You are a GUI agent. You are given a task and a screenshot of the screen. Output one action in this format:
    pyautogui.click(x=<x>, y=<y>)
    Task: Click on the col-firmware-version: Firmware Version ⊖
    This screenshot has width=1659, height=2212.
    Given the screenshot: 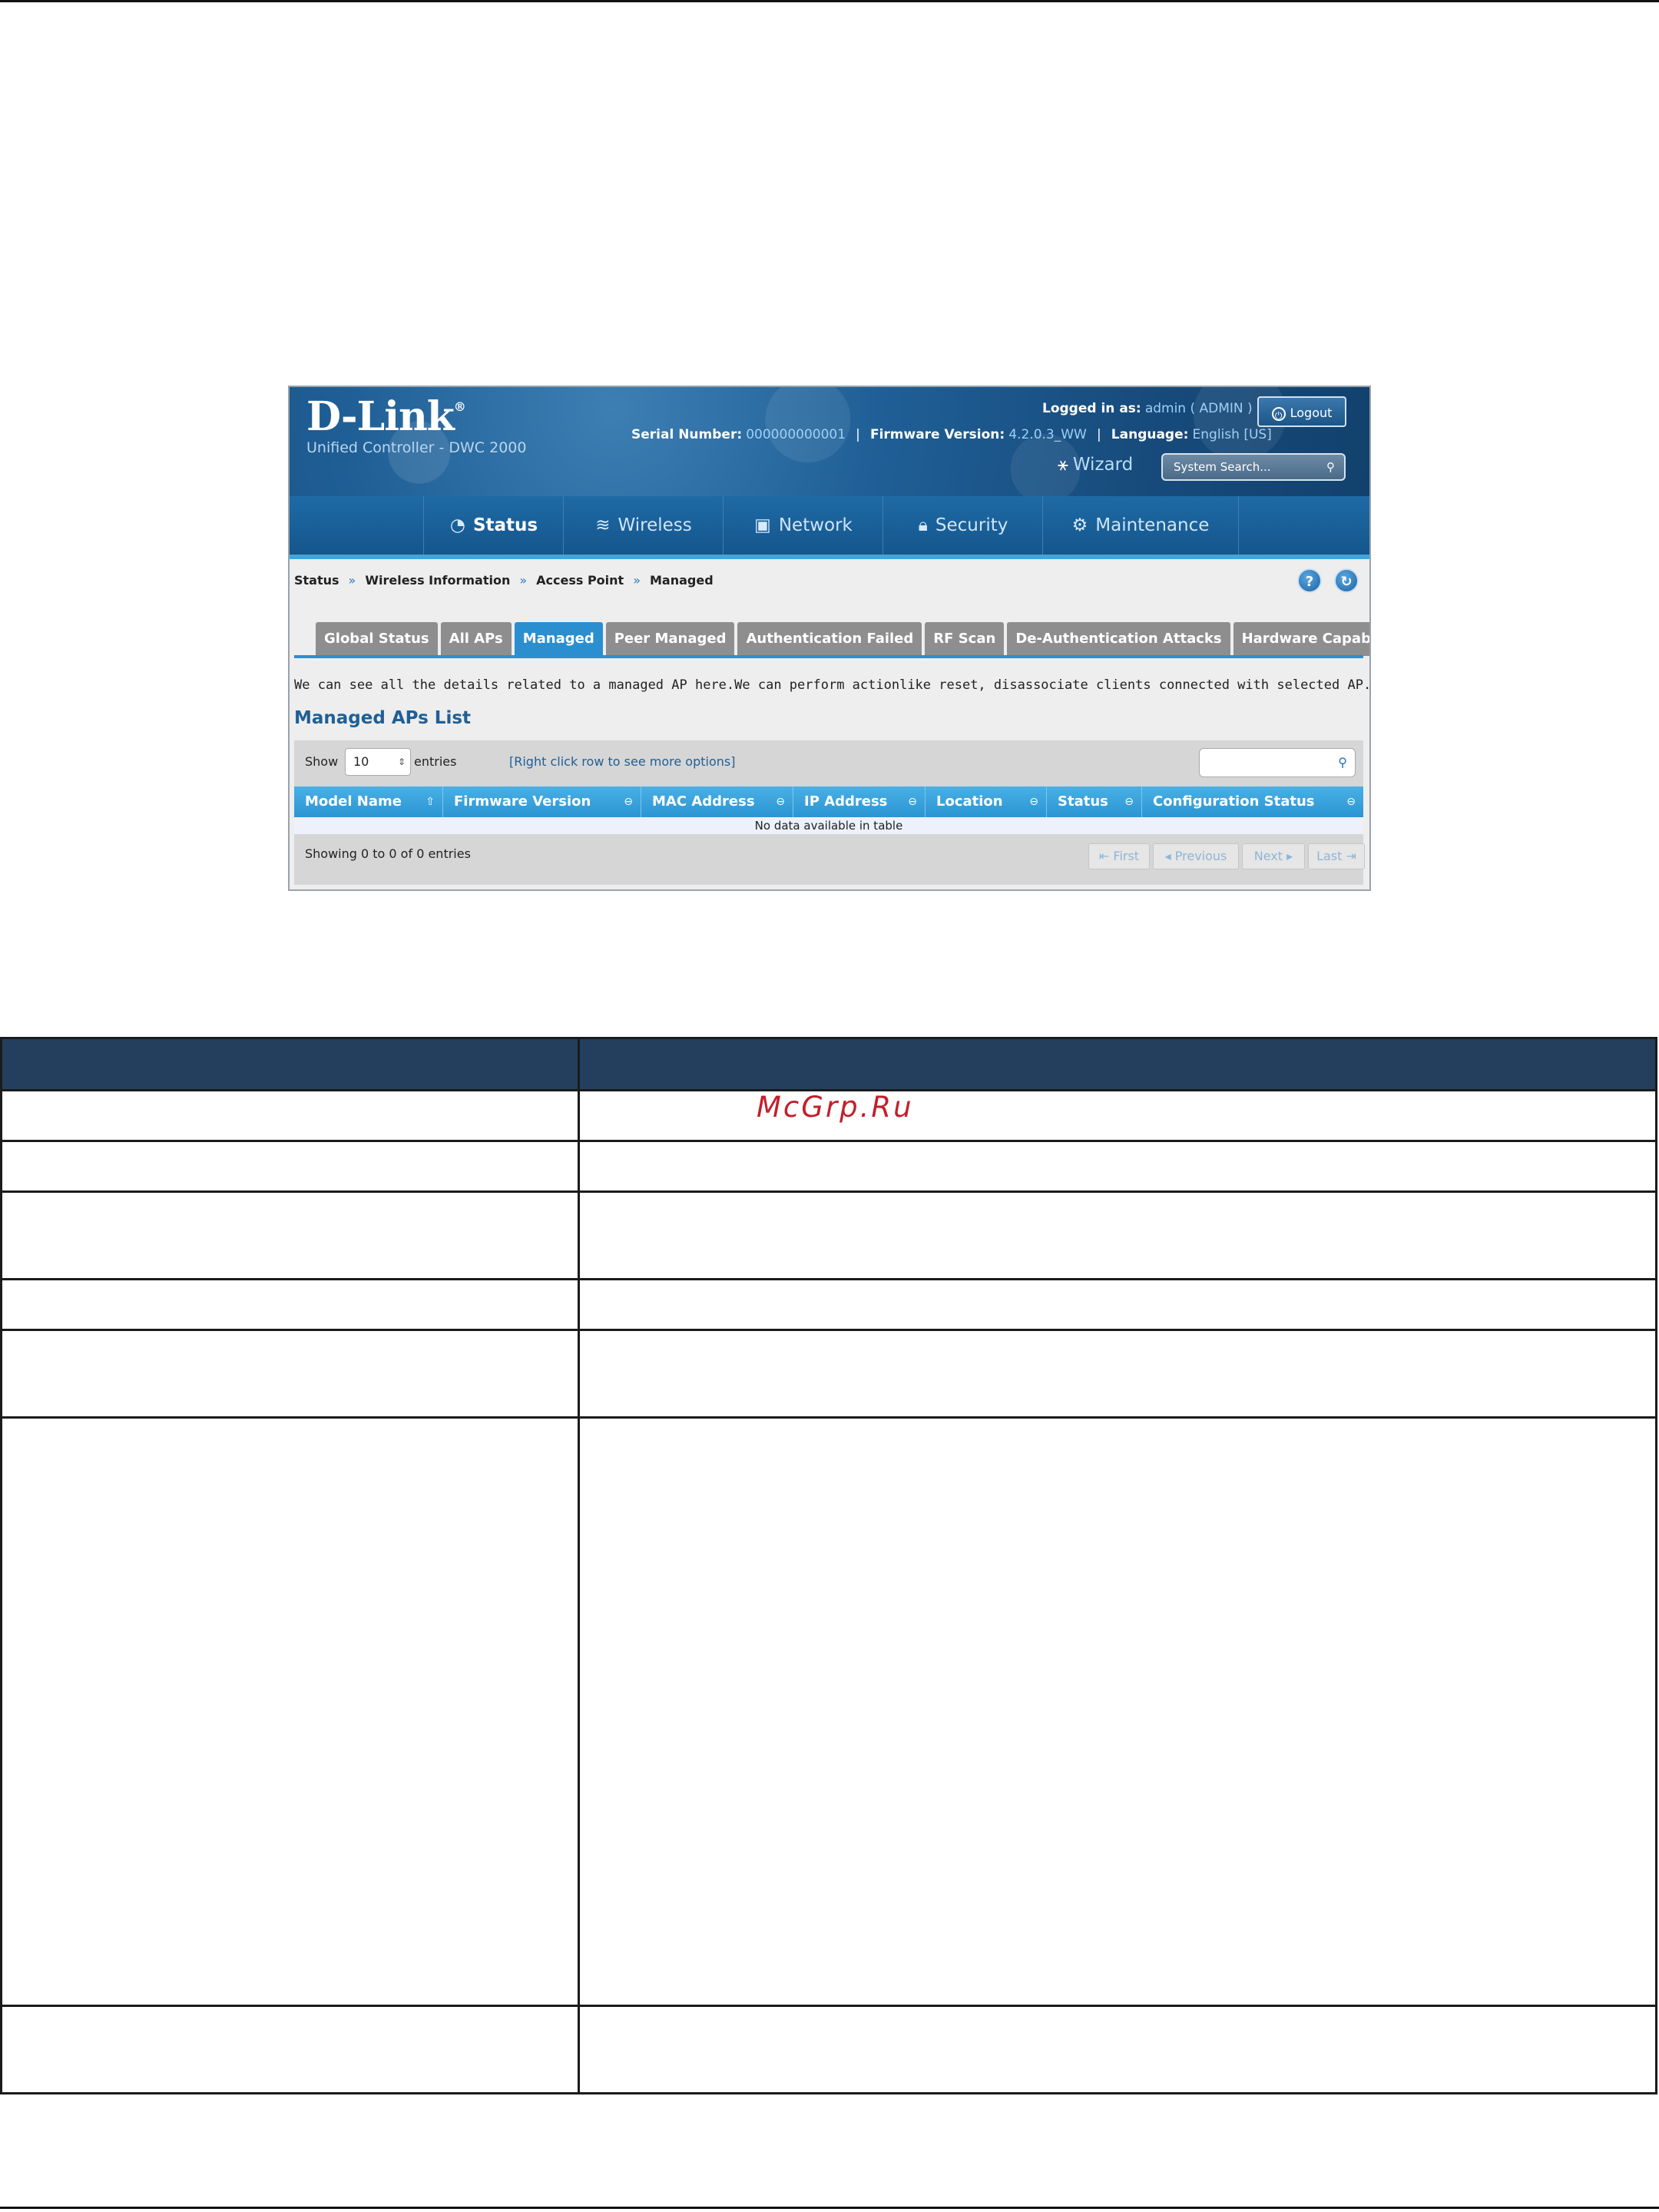 What is the action you would take?
    pyautogui.click(x=542, y=801)
    